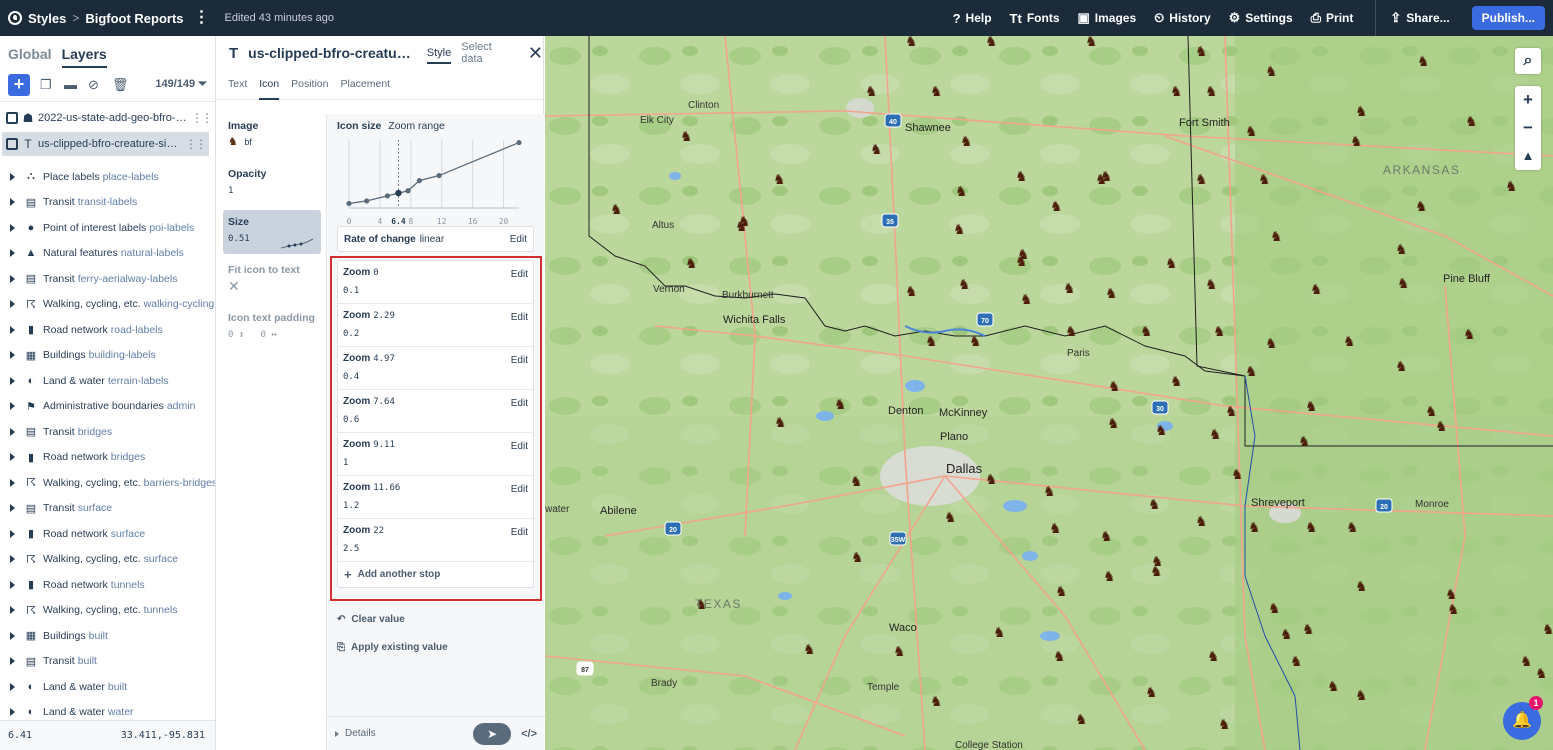 The width and height of the screenshot is (1553, 750). Describe the element at coordinates (95, 84) in the screenshot. I see `hide-icon: ⊘` at that location.